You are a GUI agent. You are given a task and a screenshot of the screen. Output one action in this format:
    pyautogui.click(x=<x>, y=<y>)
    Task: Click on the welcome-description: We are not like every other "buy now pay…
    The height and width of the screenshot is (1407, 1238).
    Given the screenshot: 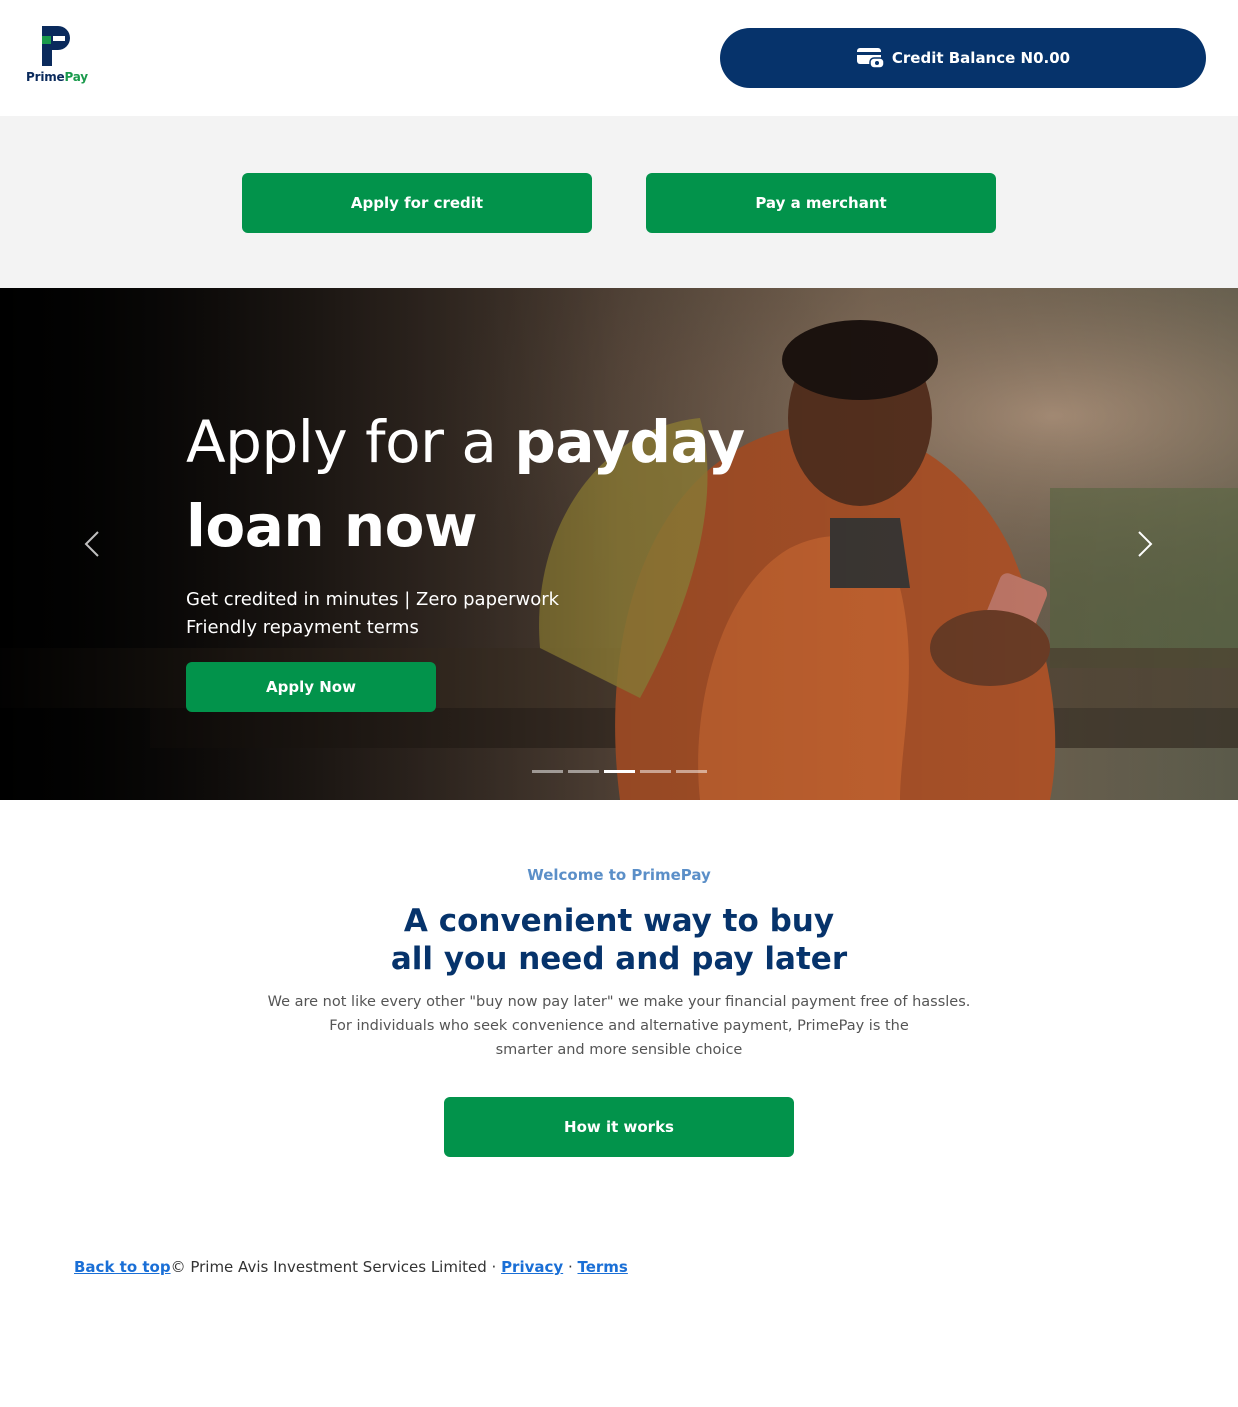 What is the action you would take?
    pyautogui.click(x=619, y=1026)
    